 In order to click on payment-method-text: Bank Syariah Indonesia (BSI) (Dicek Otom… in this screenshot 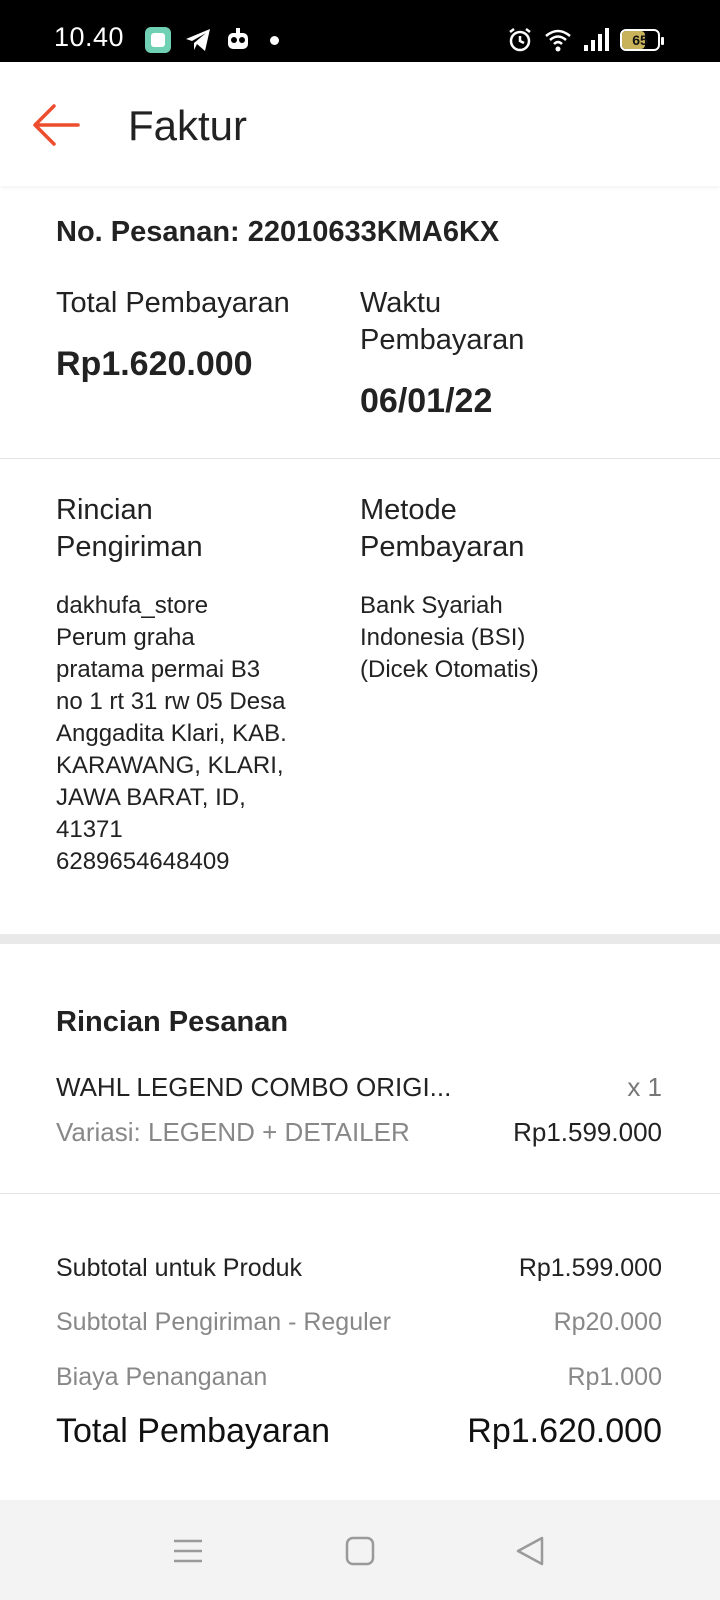, I will do `click(449, 637)`.